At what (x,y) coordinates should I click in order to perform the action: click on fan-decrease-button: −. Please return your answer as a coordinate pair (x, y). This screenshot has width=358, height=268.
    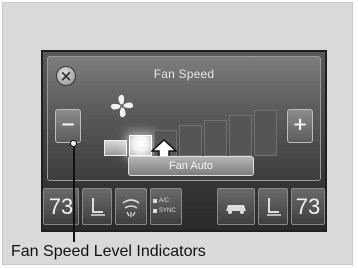
    Looking at the image, I should click on (68, 126).